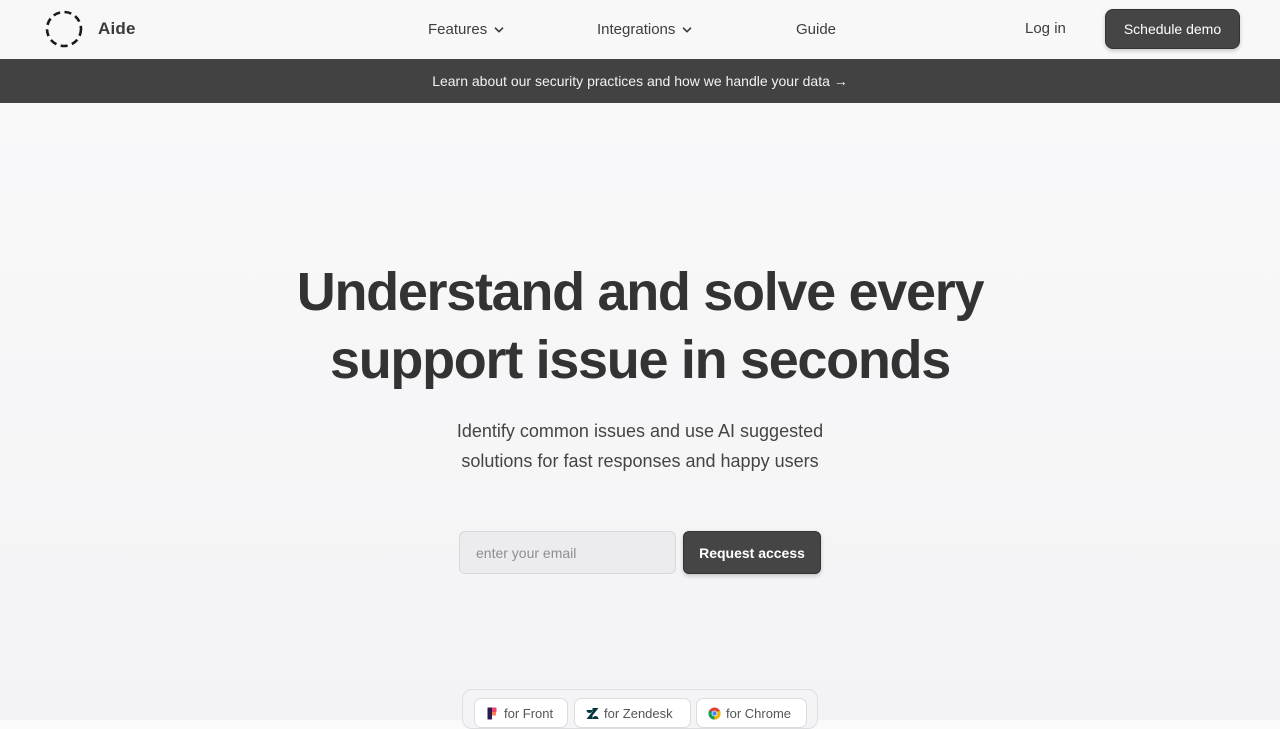  What do you see at coordinates (640, 360) in the screenshot?
I see `hero-title-line: support issue in seconds` at bounding box center [640, 360].